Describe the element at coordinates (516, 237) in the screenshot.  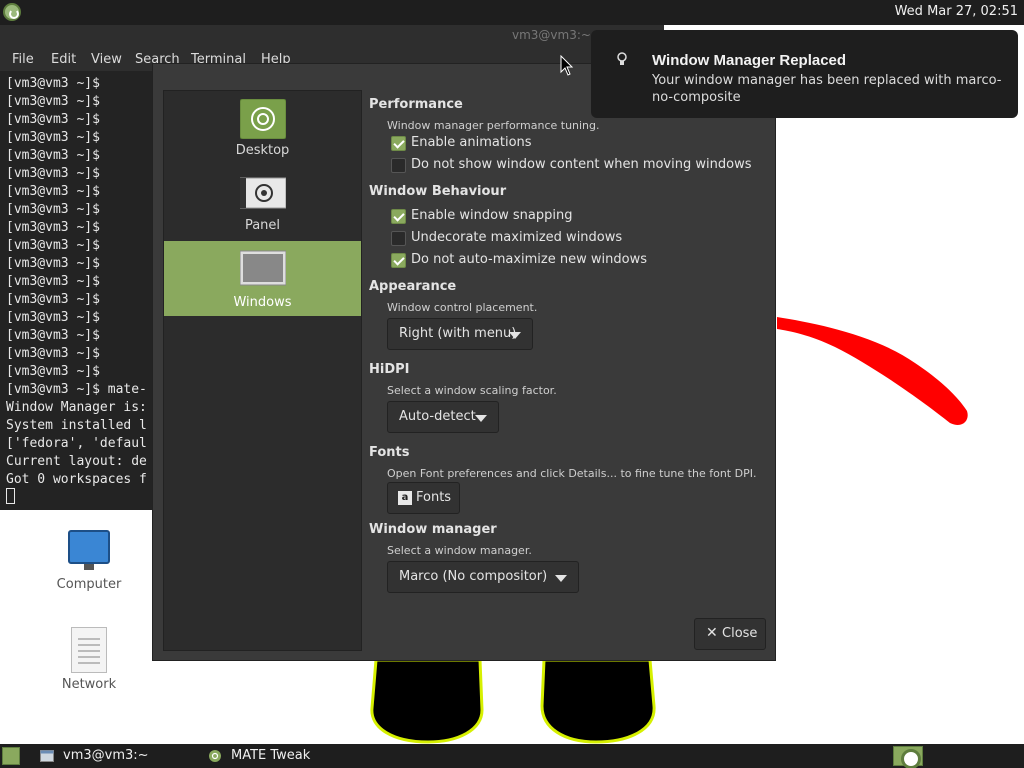
I see `undecorate-maximized-label: Undecorate maximized windows` at that location.